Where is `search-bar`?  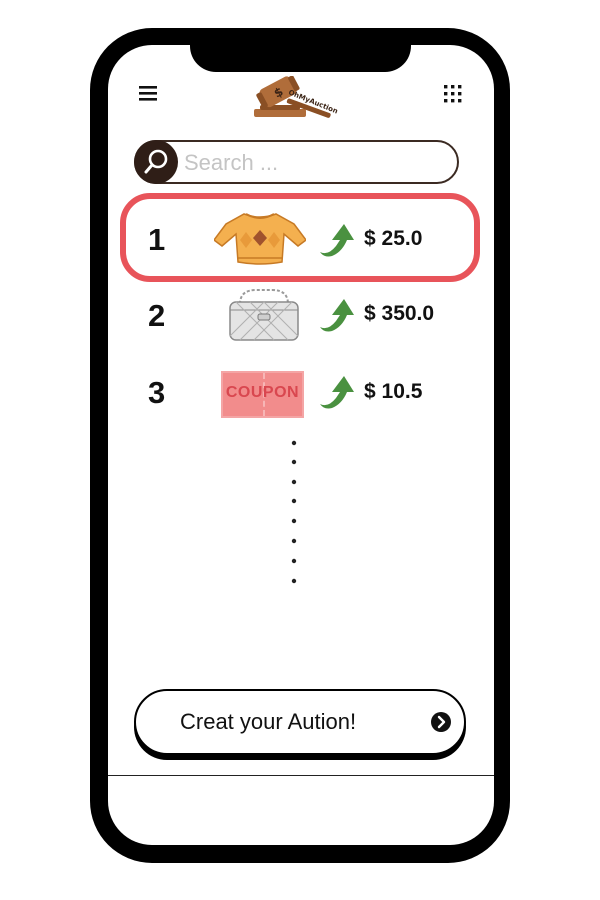 search-bar is located at coordinates (296, 162).